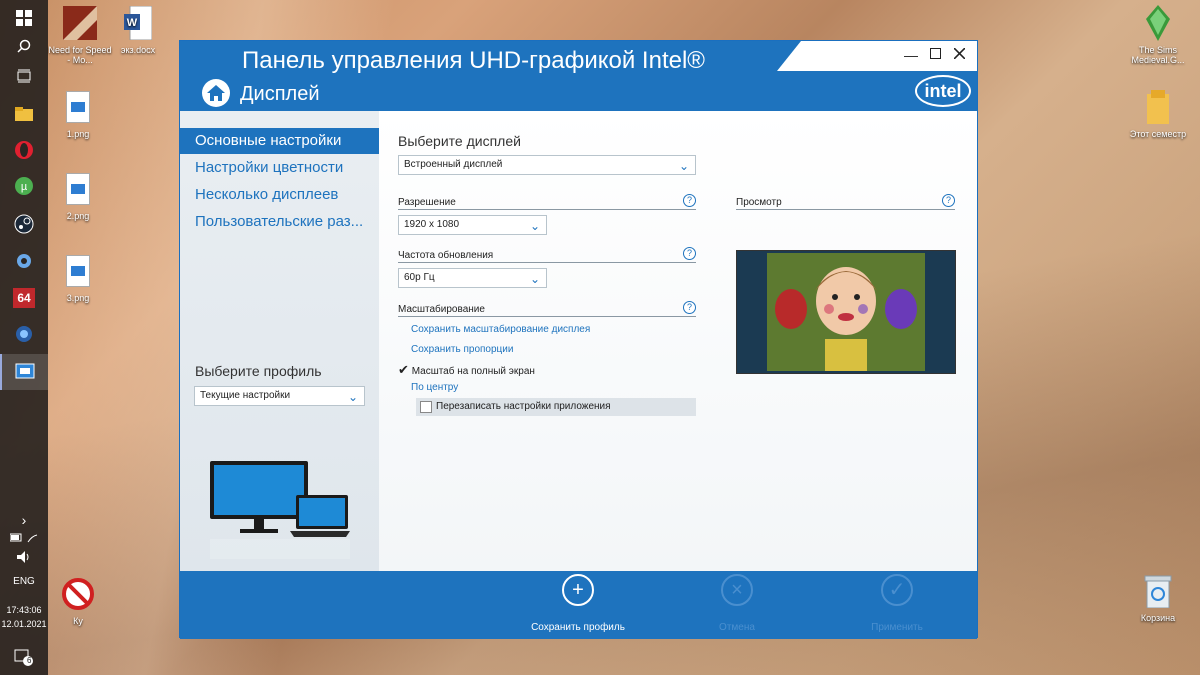 This screenshot has width=1200, height=675. I want to click on desktop-icon-docx: W экз.docx, so click(138, 29).